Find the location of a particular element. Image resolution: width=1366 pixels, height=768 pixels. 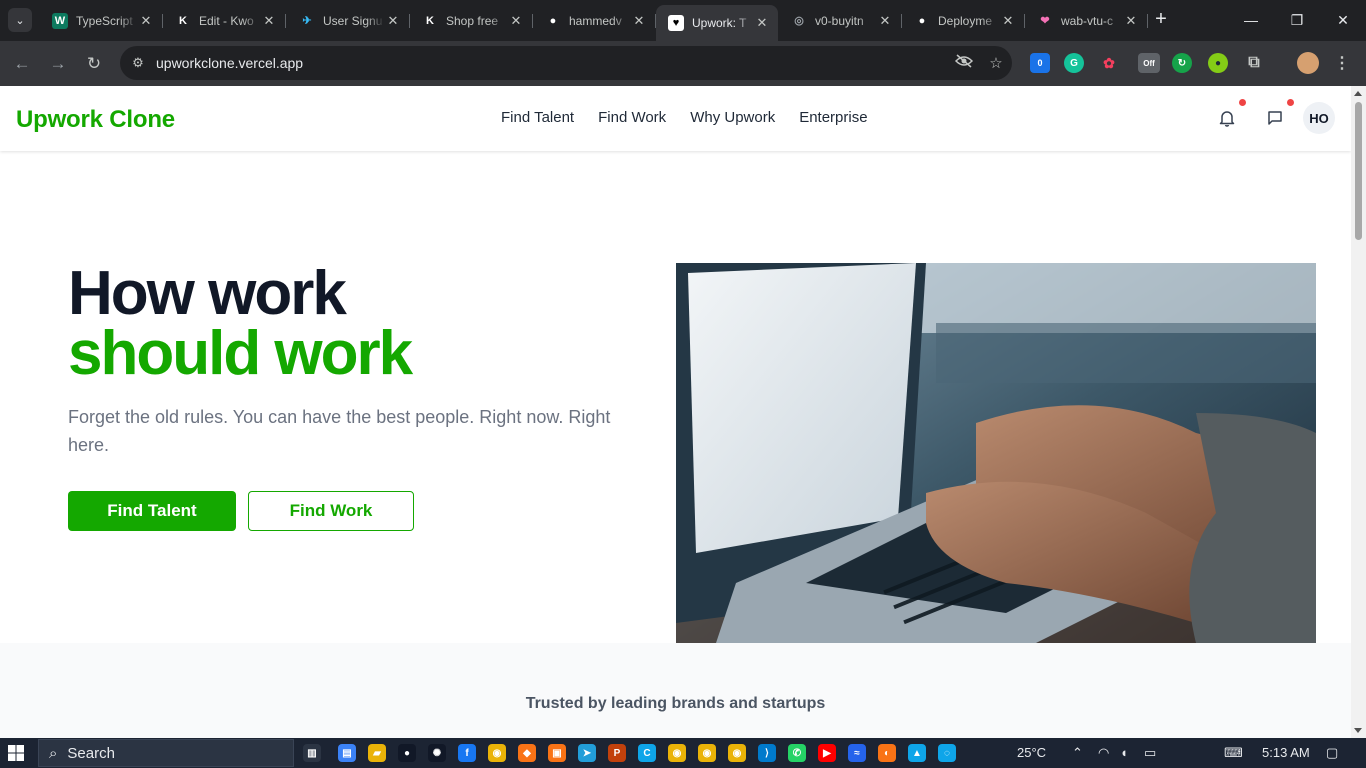

photos-icon: ▲ is located at coordinates (917, 753).